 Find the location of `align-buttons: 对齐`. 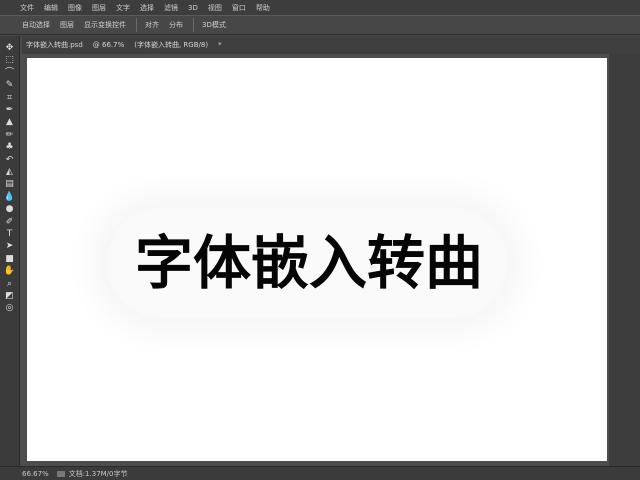

align-buttons: 对齐 is located at coordinates (152, 25).